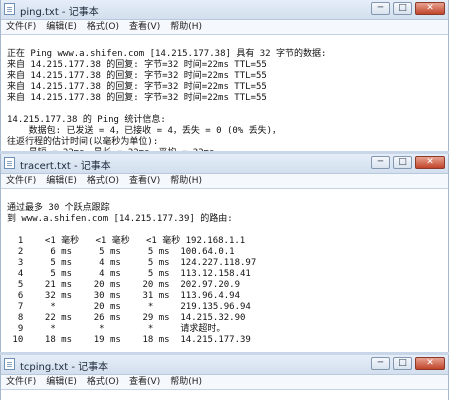  Describe the element at coordinates (224, 164) in the screenshot. I see `title-bar: tracert.txt - 记事本 ─ □ ✕` at that location.